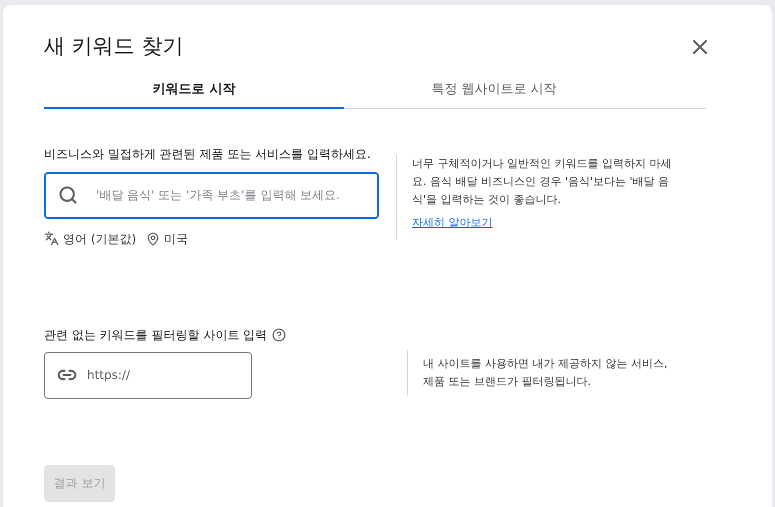 Image resolution: width=775 pixels, height=507 pixels. What do you see at coordinates (176, 239) in the screenshot?
I see `location-selector: 미국` at bounding box center [176, 239].